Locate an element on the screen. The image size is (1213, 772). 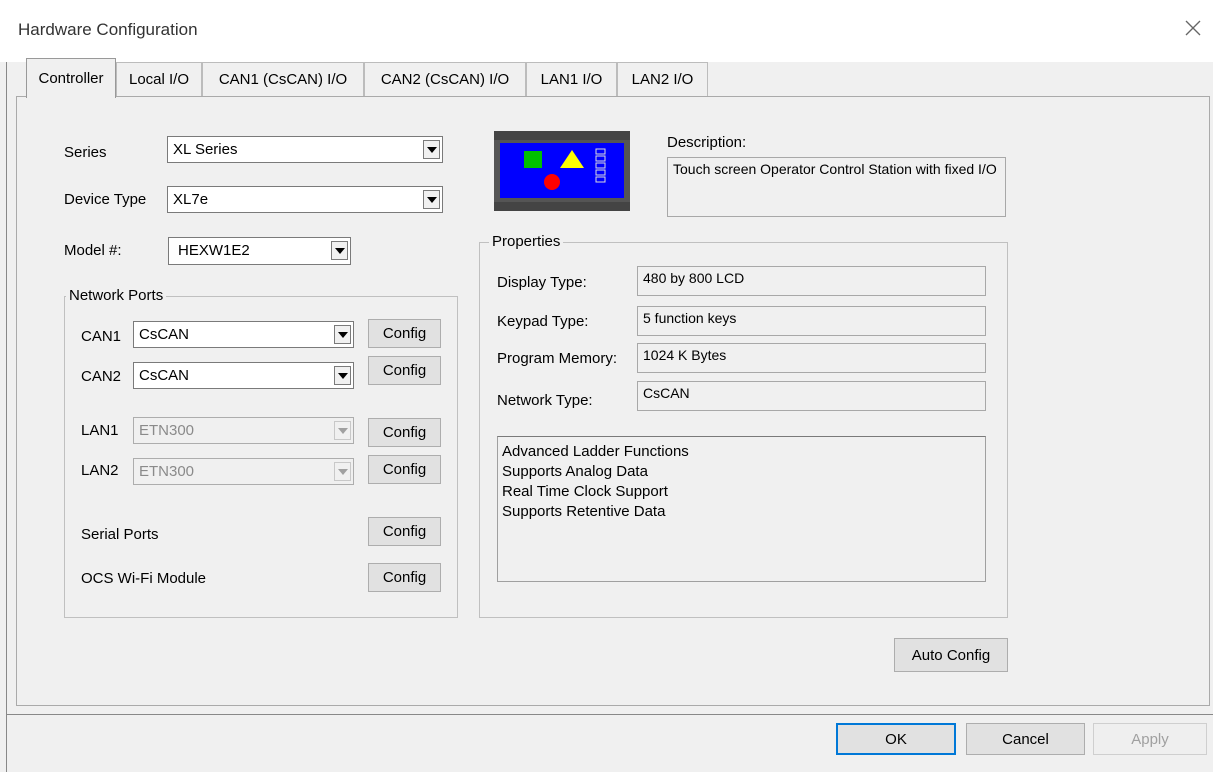
list-item: Real Time Clock Support is located at coordinates (585, 491).